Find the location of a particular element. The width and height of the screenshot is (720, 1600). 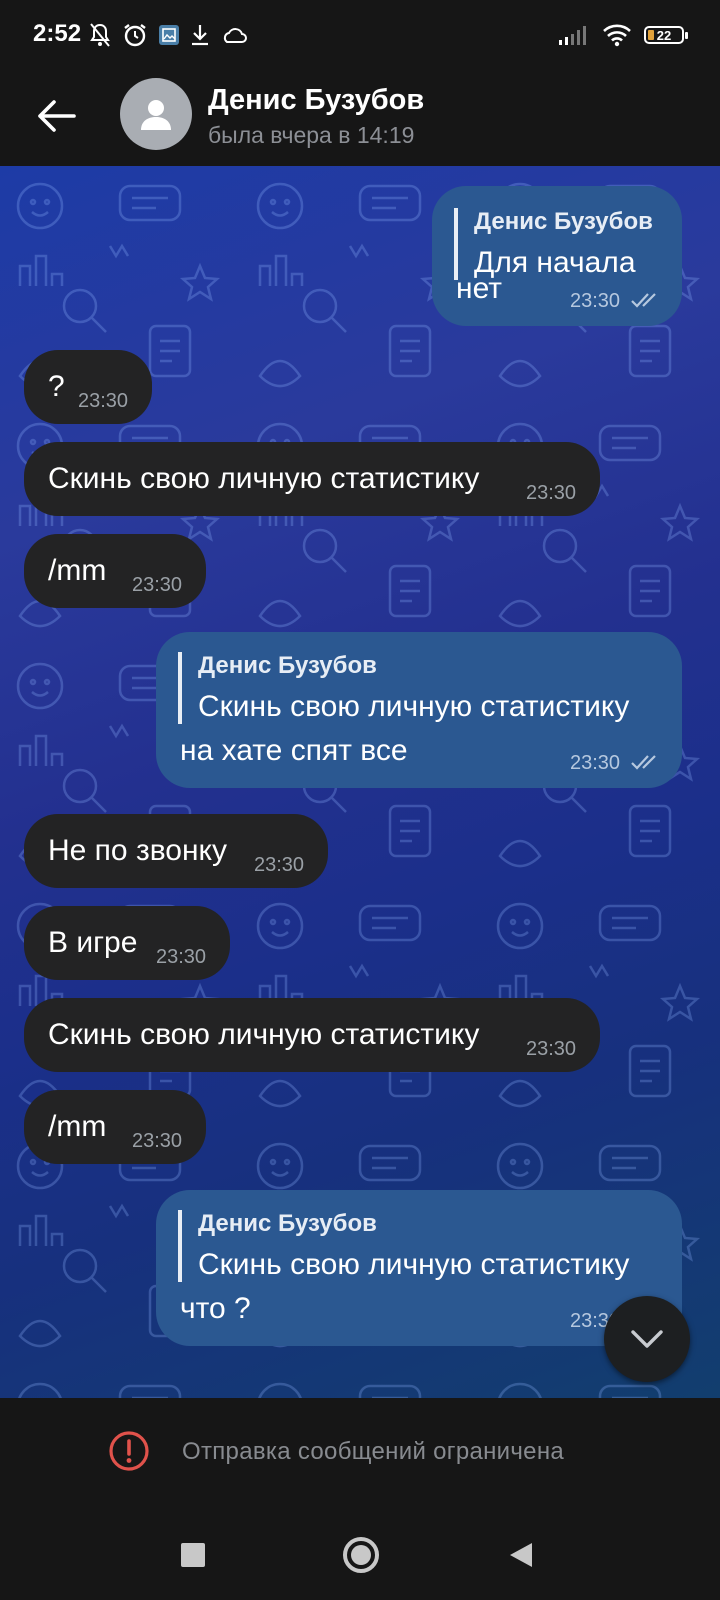

restriction-bar: Отправка сообщений ограничена is located at coordinates (360, 1453).